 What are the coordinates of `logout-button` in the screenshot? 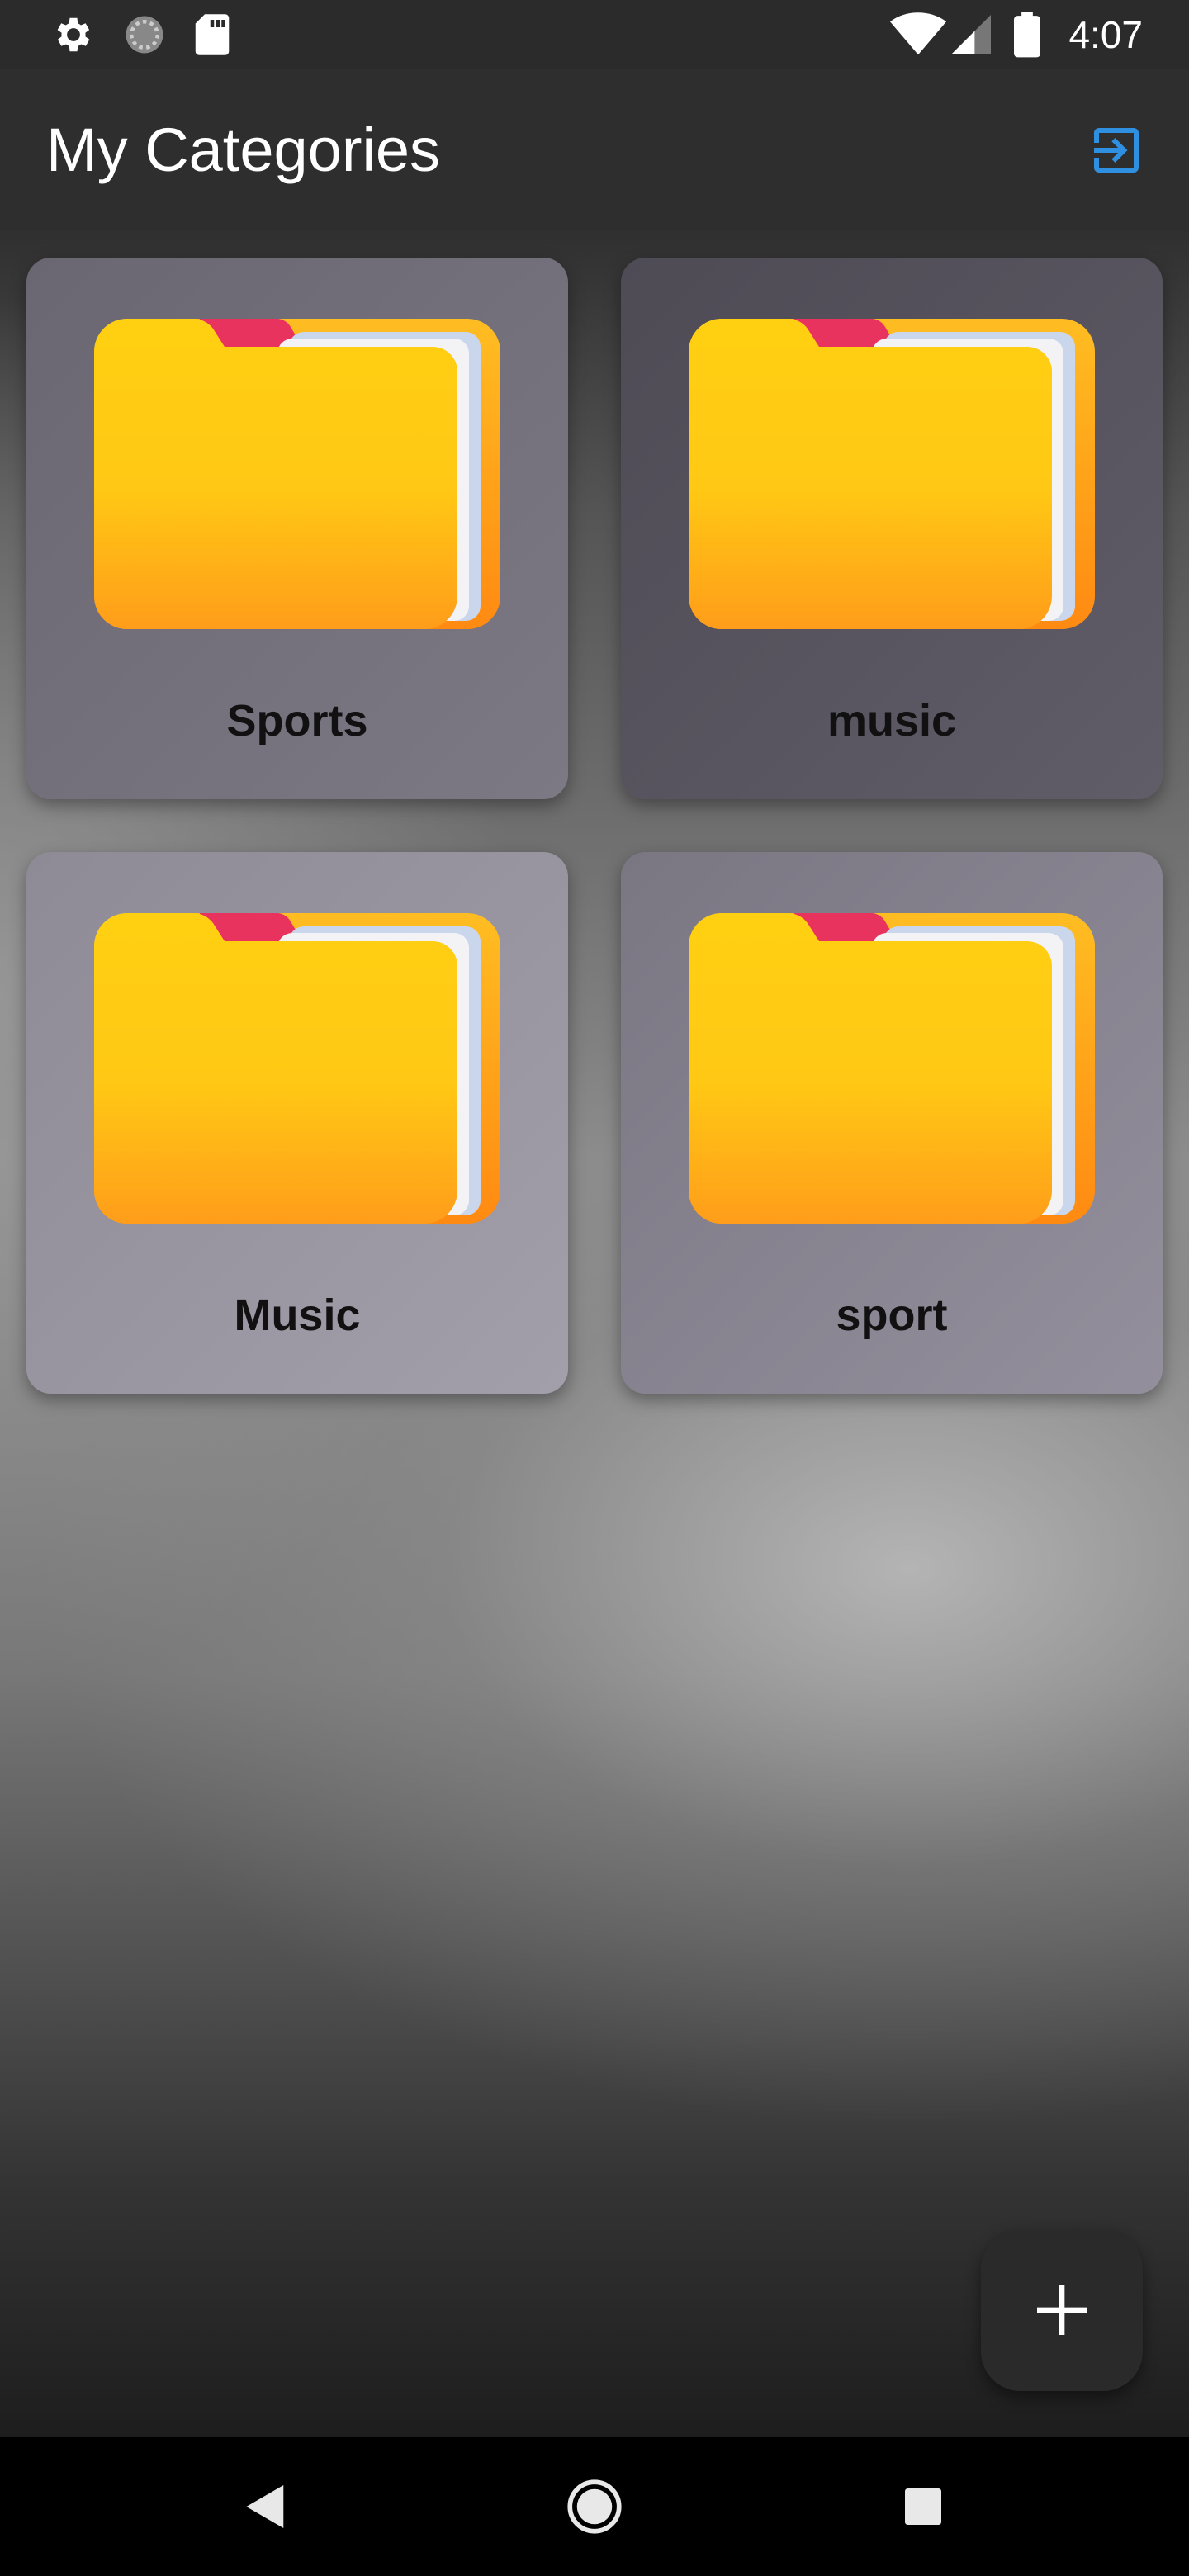 It's located at (1116, 150).